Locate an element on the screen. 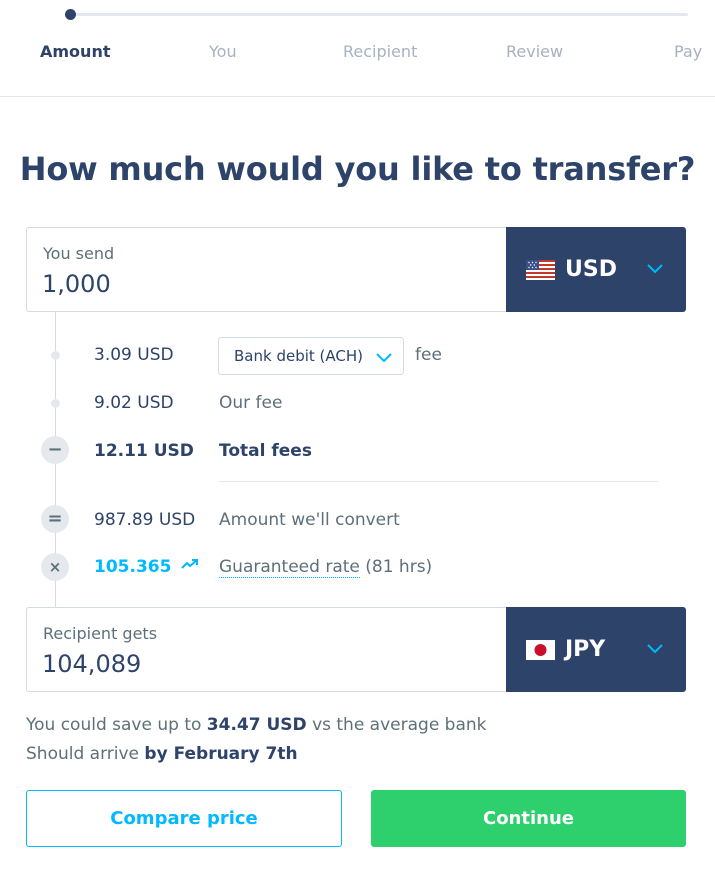  receive-currency-select: JPY is located at coordinates (596, 649).